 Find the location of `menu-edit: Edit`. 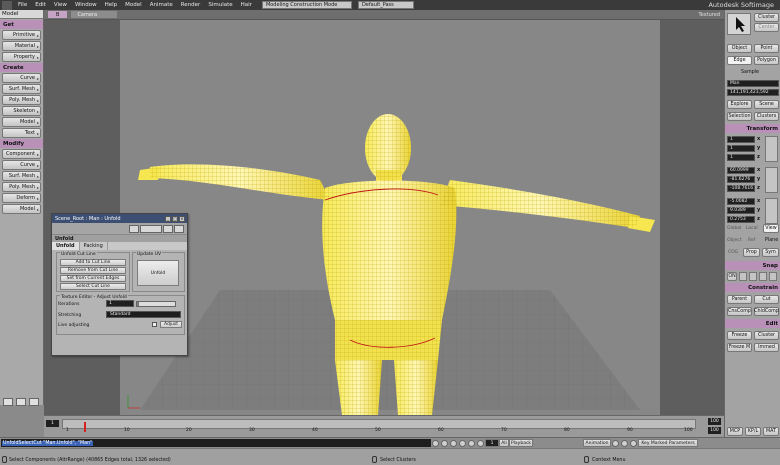

menu-edit: Edit is located at coordinates (40, 5).